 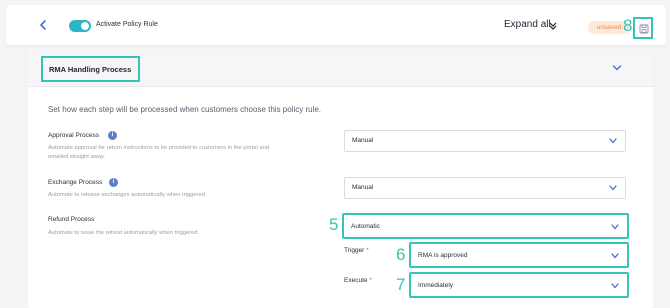 I want to click on chevron-double-down-icon, so click(x=553, y=26).